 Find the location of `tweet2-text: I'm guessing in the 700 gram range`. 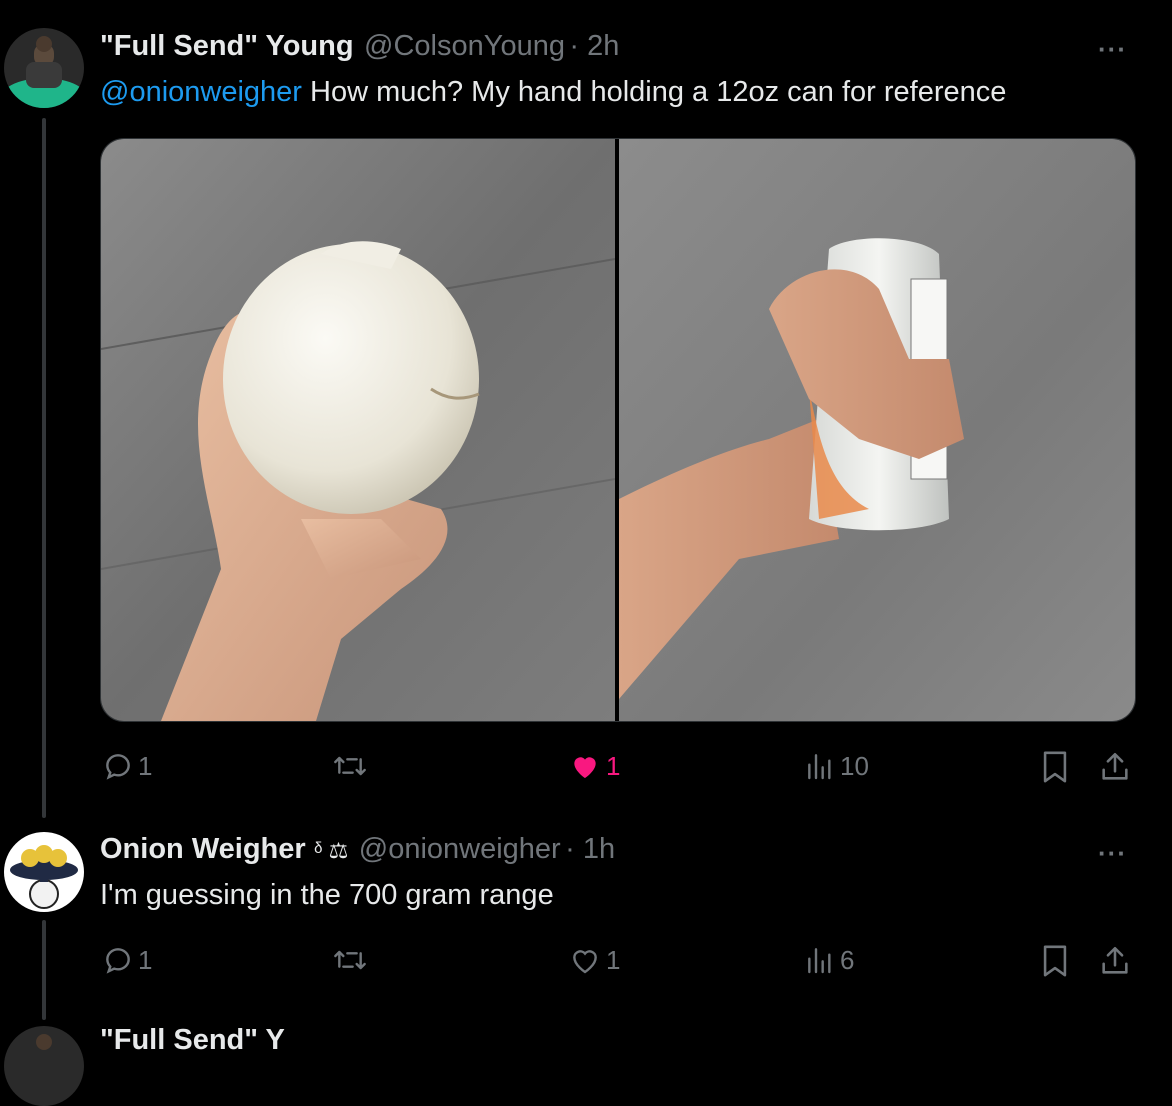

tweet2-text: I'm guessing in the 700 gram range is located at coordinates (327, 895).